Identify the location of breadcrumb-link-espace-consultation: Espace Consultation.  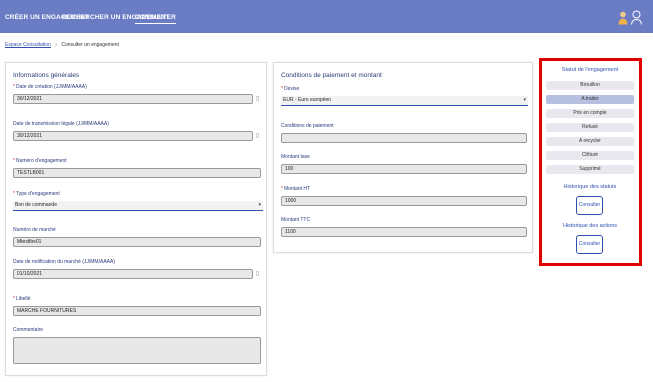
(28, 45).